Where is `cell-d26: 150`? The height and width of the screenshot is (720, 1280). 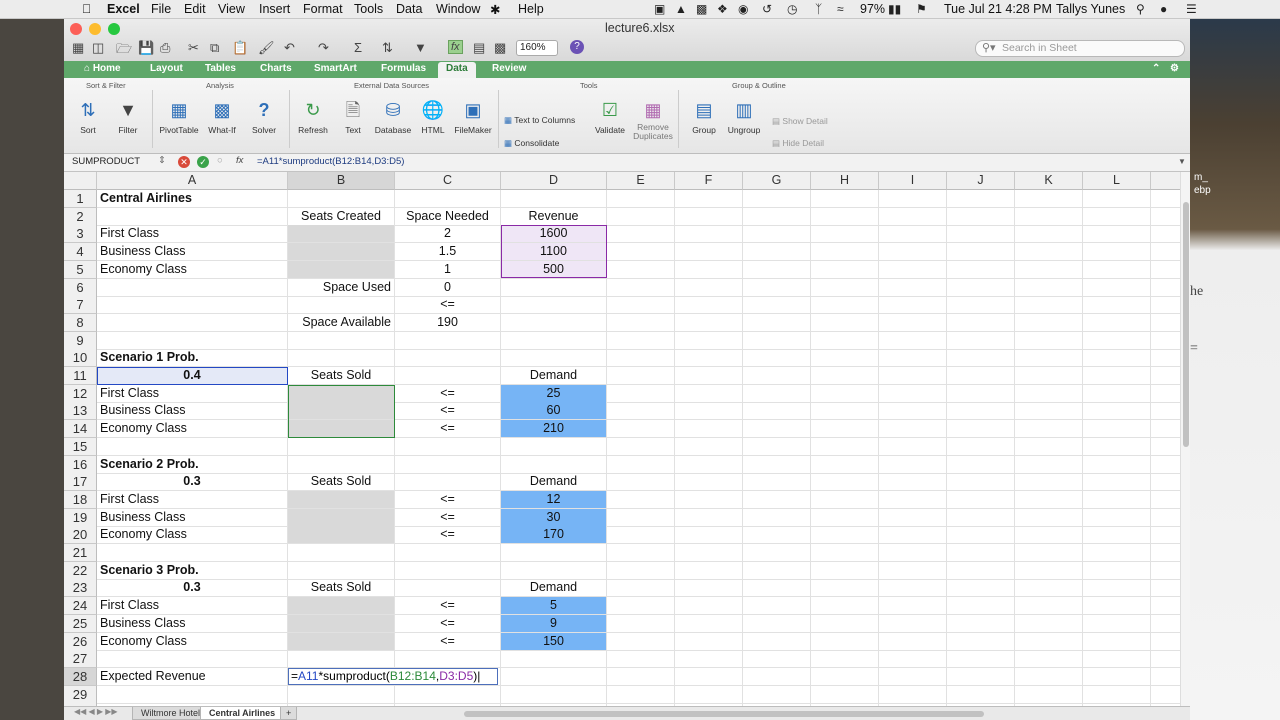
cell-d26: 150 is located at coordinates (554, 641).